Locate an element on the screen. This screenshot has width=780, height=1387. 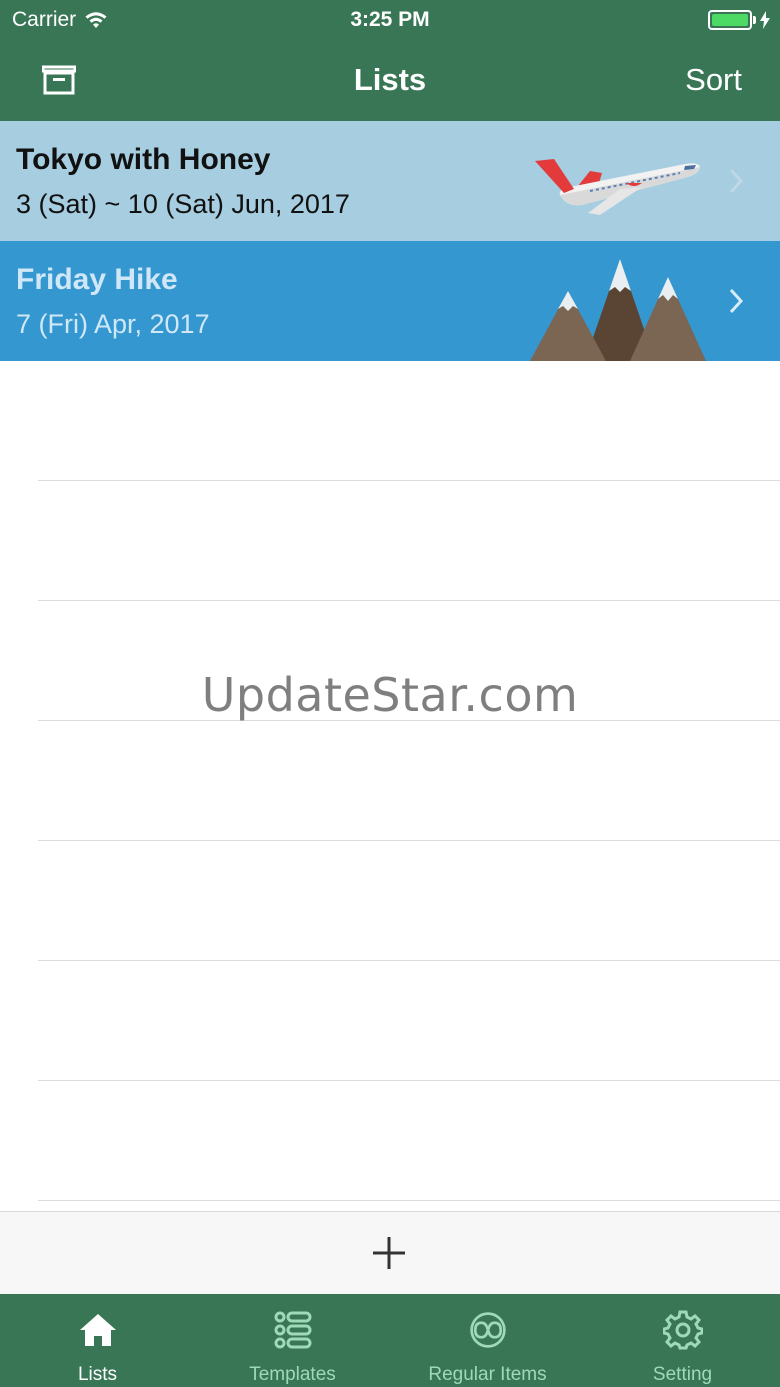
status-time: 3:25 PM is located at coordinates (390, 19).